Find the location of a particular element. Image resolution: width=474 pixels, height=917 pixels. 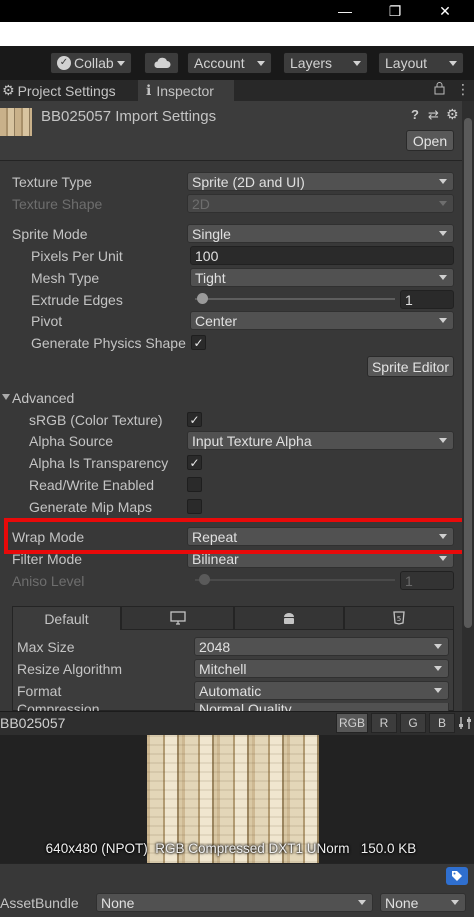

lock-icon is located at coordinates (439, 90).